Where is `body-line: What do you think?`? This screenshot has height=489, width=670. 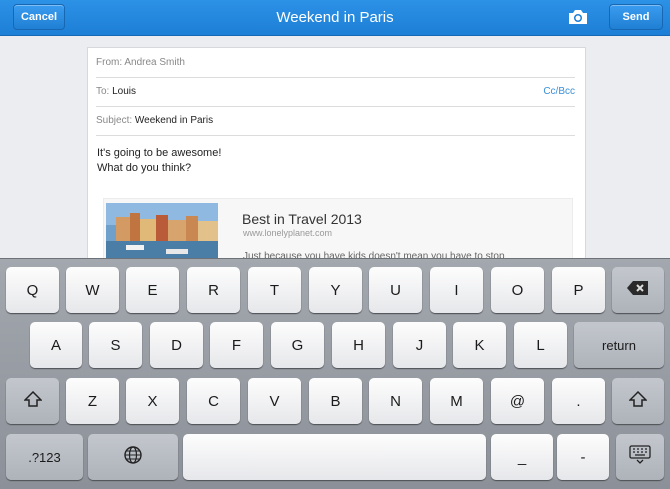 body-line: What do you think? is located at coordinates (144, 168).